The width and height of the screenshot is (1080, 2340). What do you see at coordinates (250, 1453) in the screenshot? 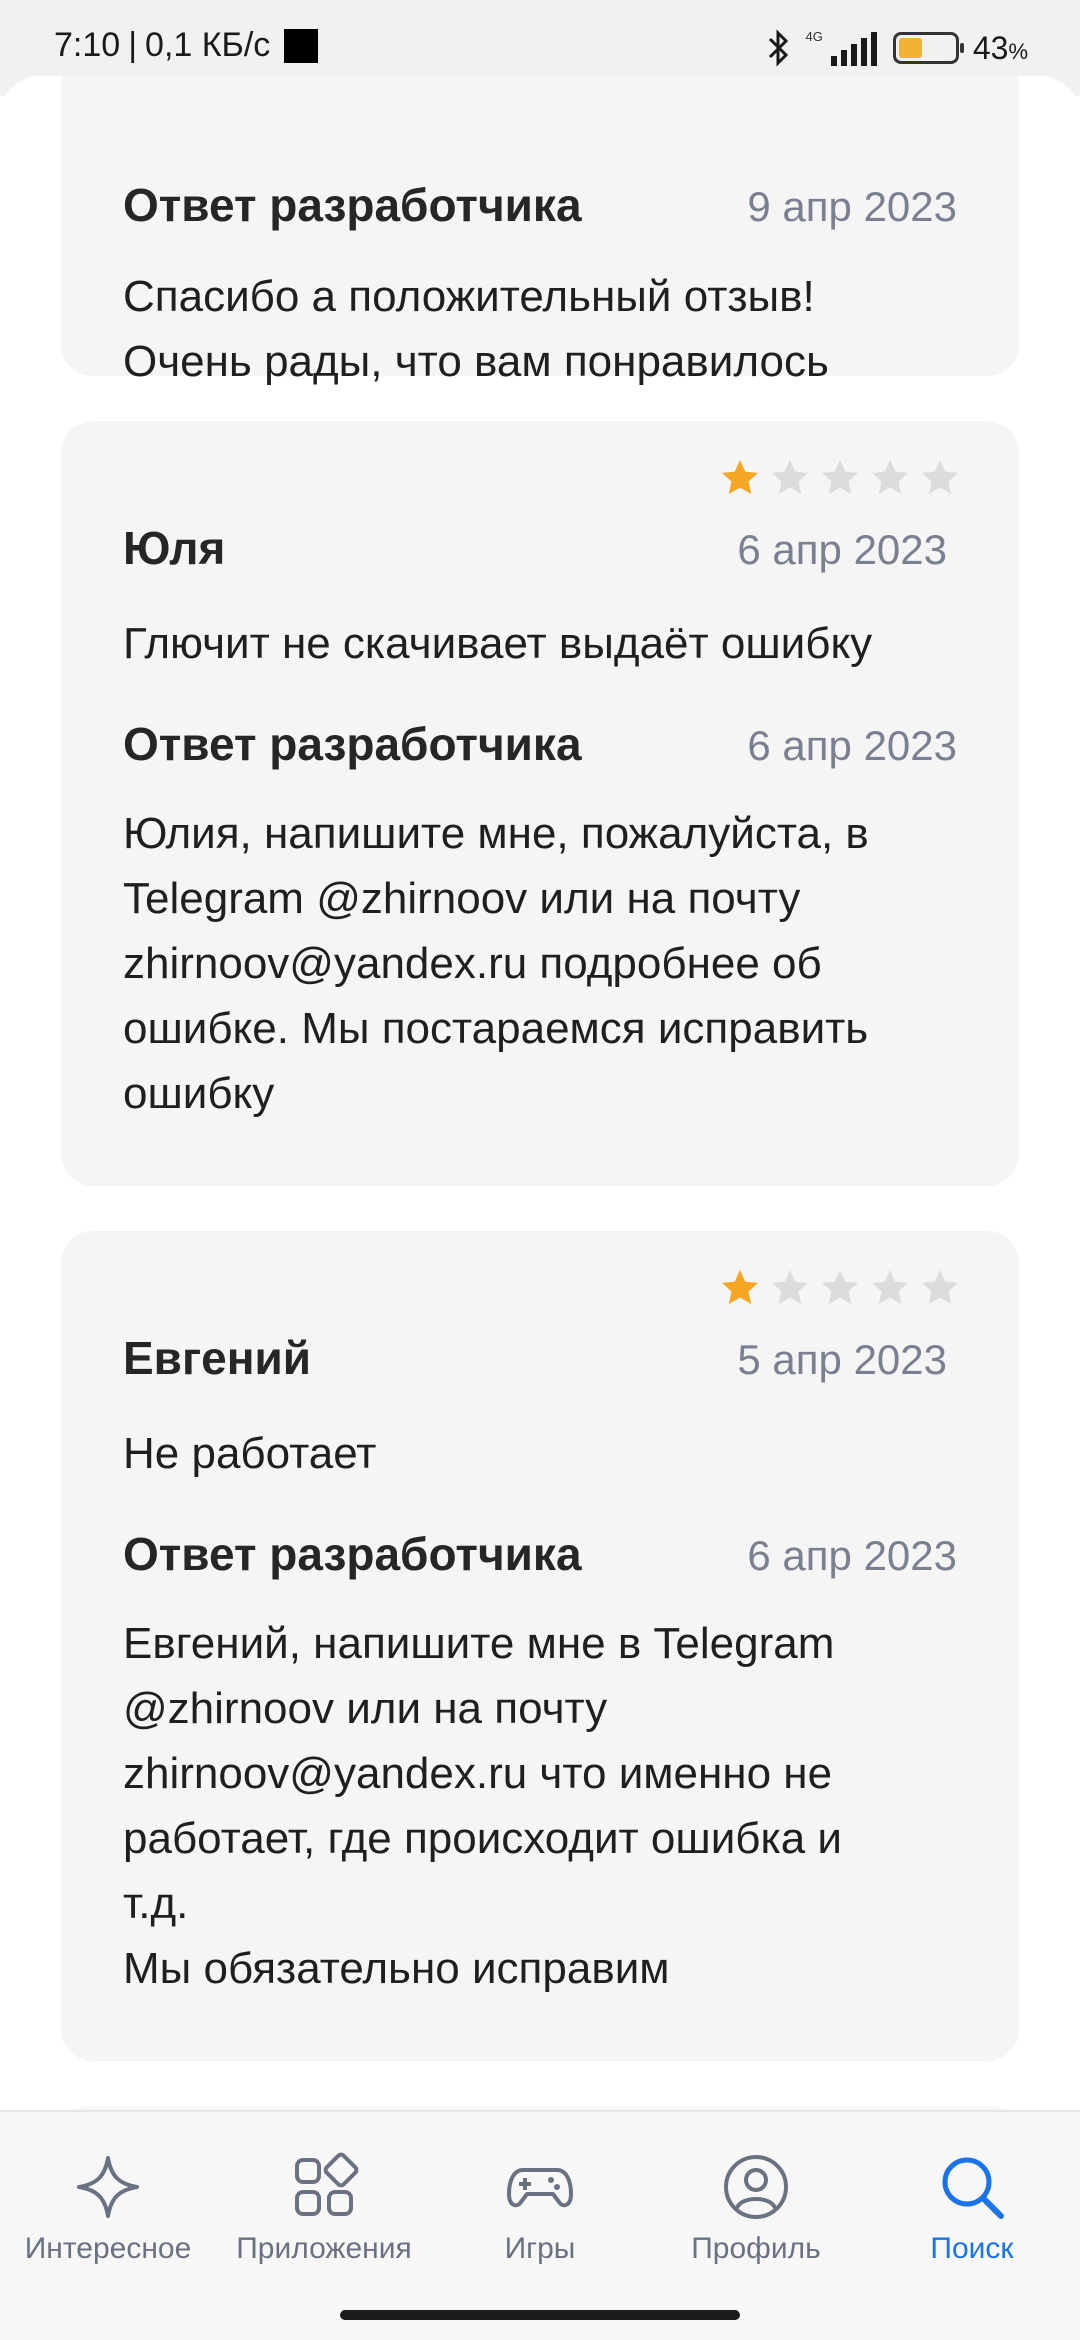
I see `review-text: Не работает` at bounding box center [250, 1453].